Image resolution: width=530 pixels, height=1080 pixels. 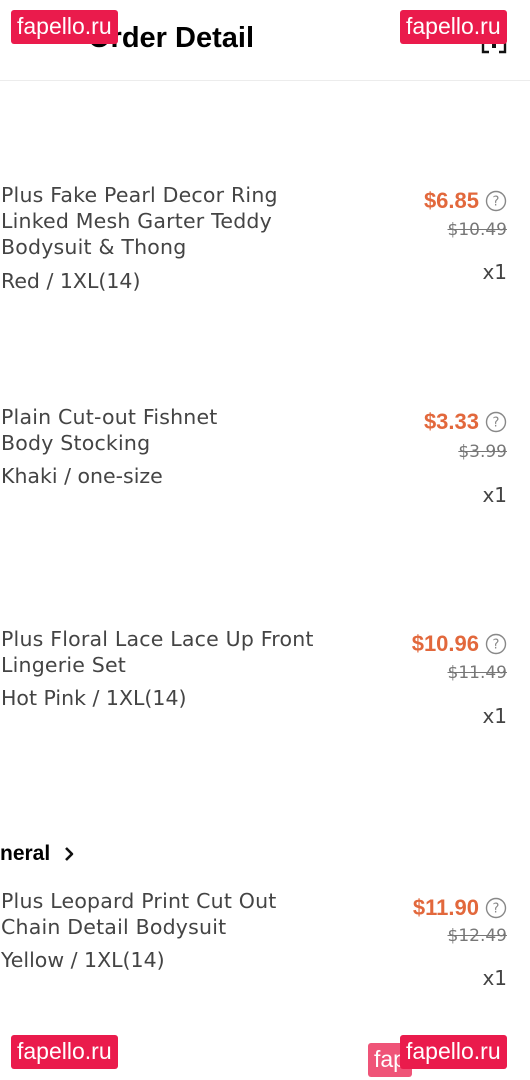 What do you see at coordinates (451, 421) in the screenshot?
I see `item-price: $3.33` at bounding box center [451, 421].